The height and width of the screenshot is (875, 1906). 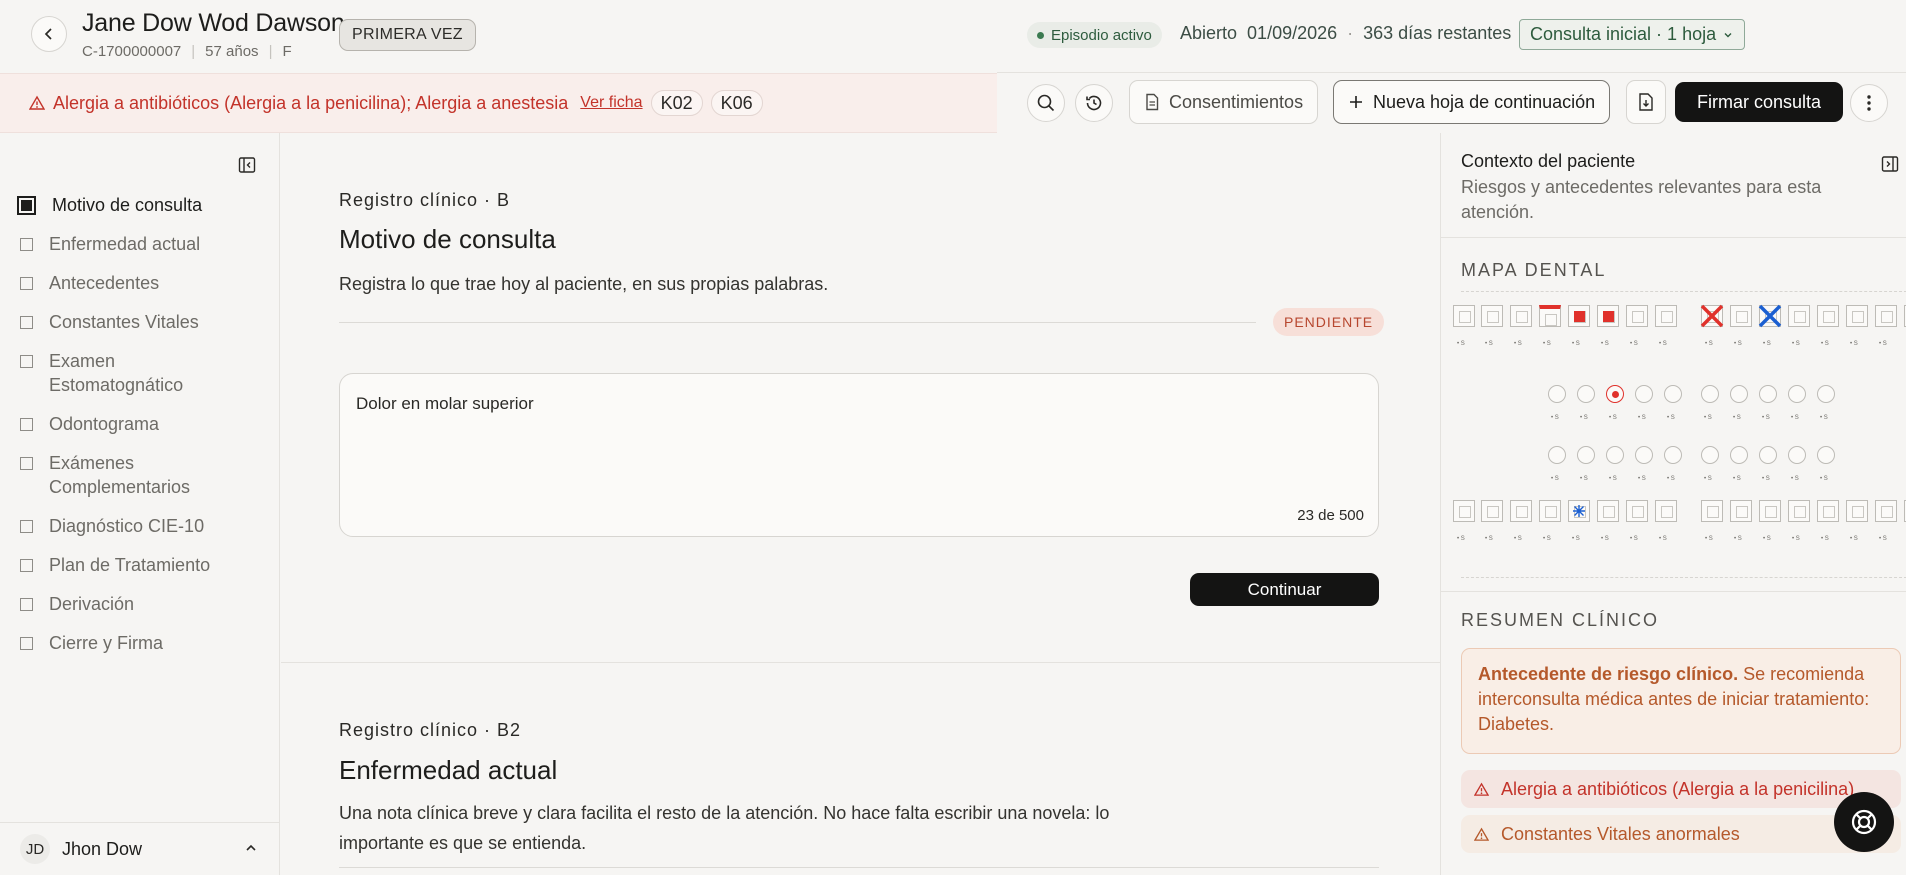 What do you see at coordinates (1890, 164) in the screenshot?
I see `collapse-panel-icon` at bounding box center [1890, 164].